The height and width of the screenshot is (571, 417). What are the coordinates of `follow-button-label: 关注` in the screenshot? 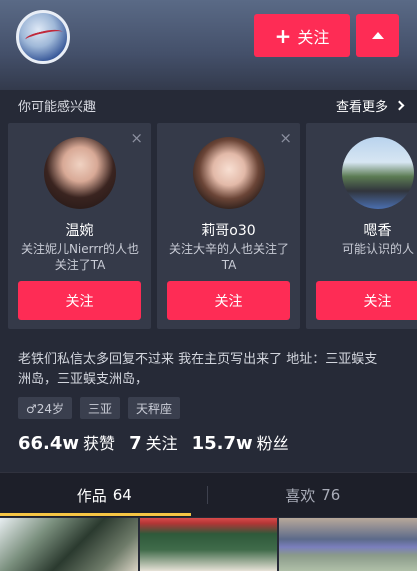 It's located at (313, 37).